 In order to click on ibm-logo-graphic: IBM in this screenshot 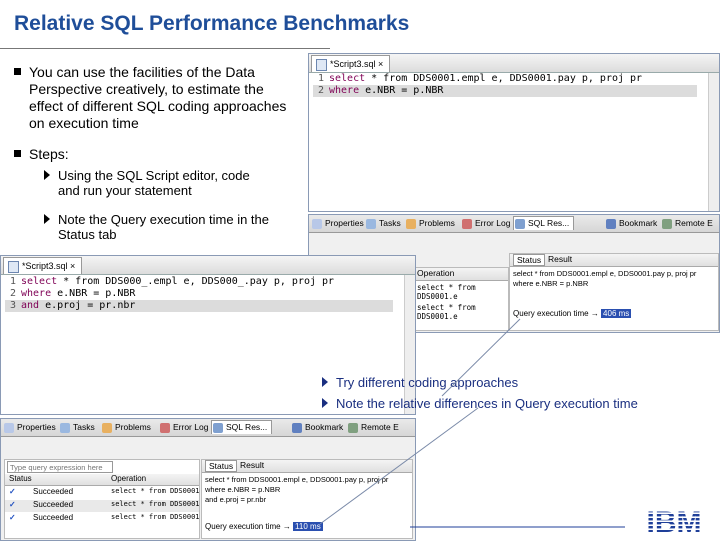, I will do `click(674, 522)`.